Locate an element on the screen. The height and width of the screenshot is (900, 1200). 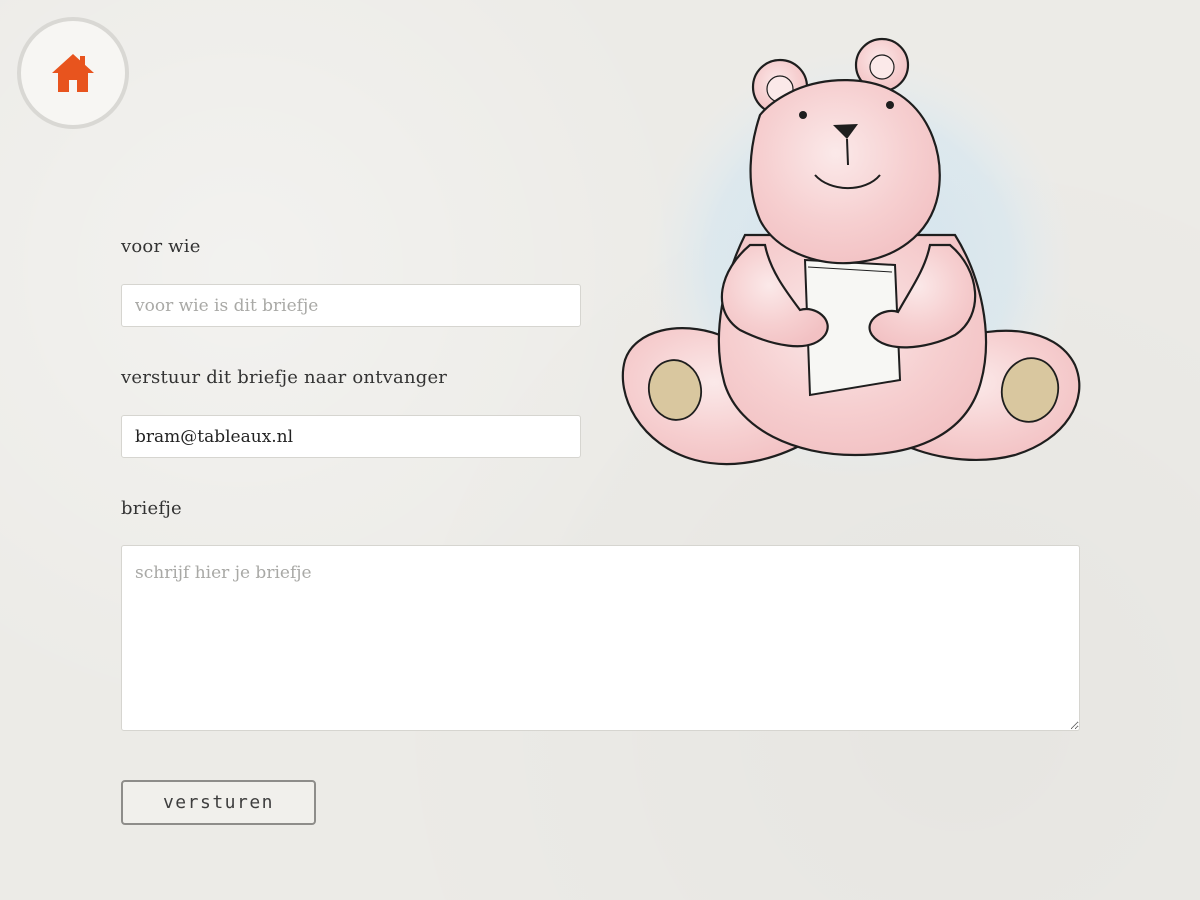
recipient-email-input is located at coordinates (351, 436).